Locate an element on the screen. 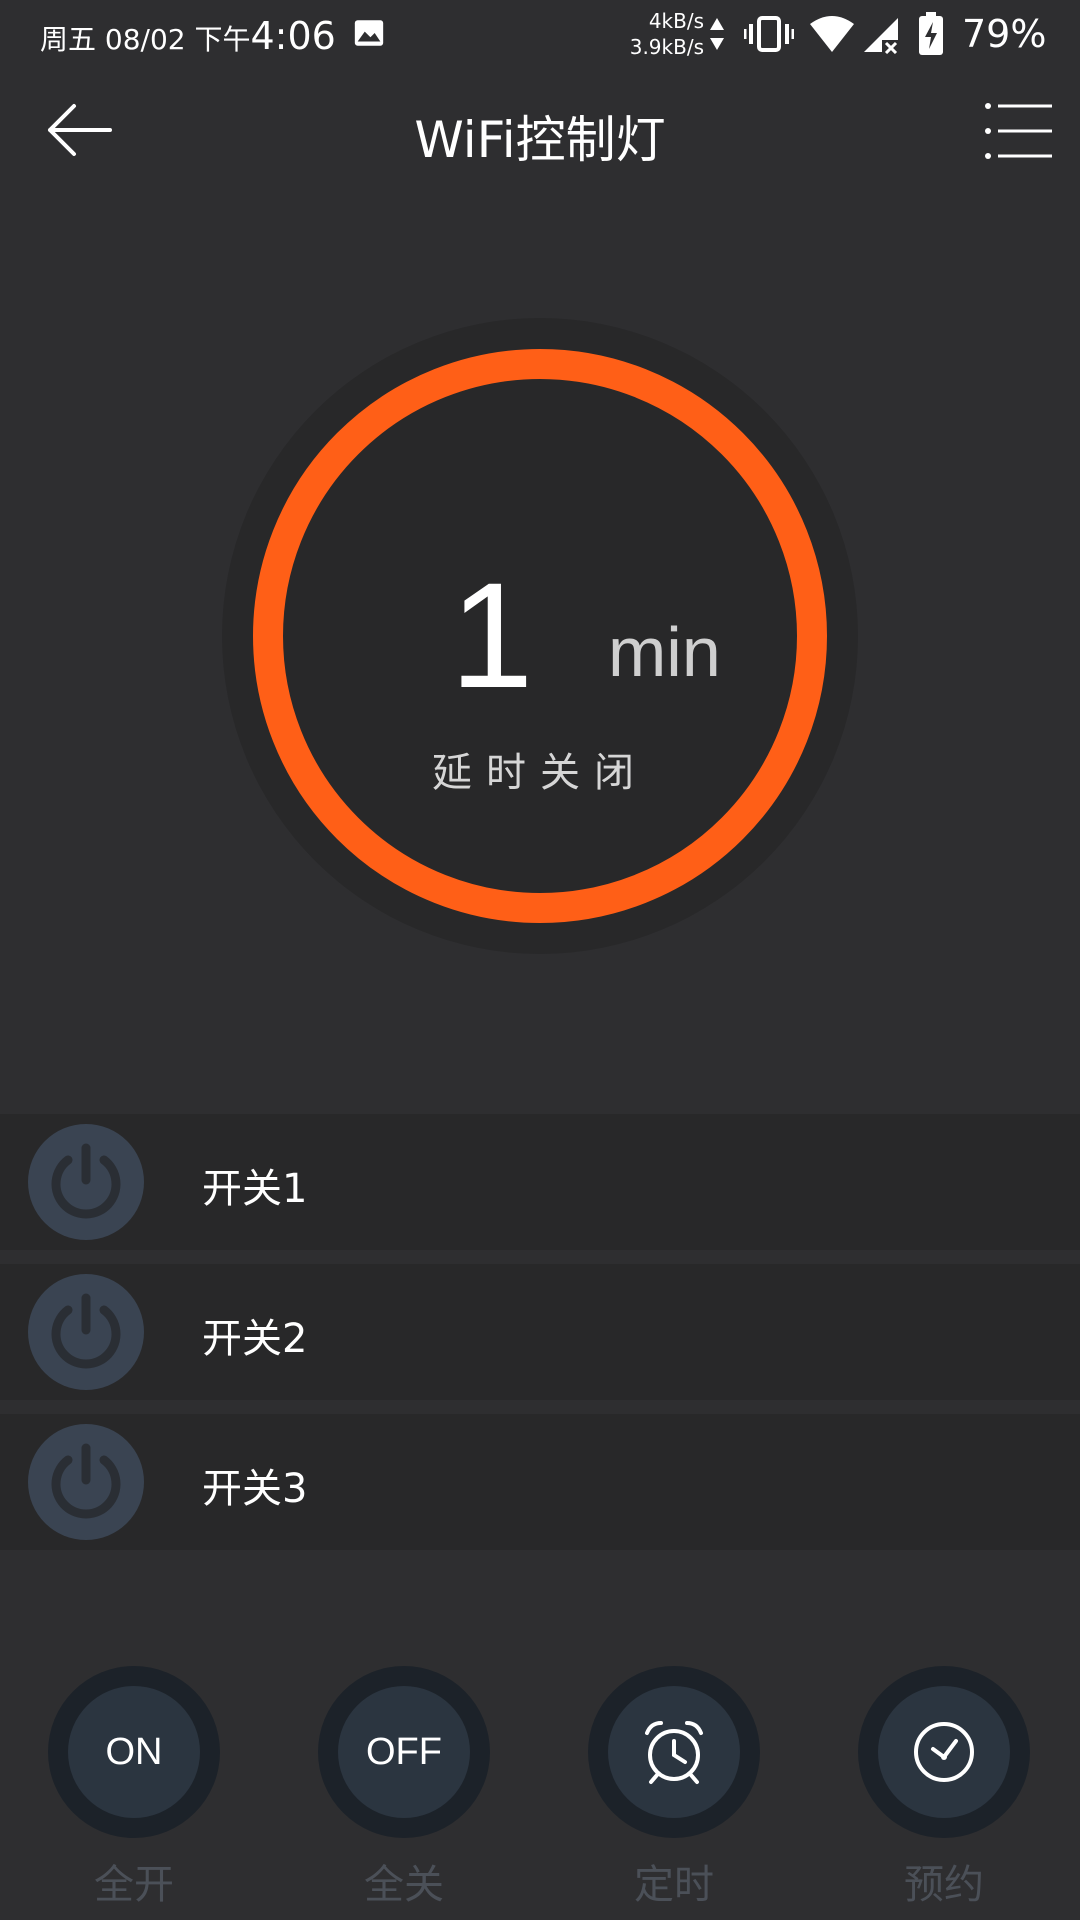  status-datetime: 周五 08/02 下午4:06 is located at coordinates (188, 36).